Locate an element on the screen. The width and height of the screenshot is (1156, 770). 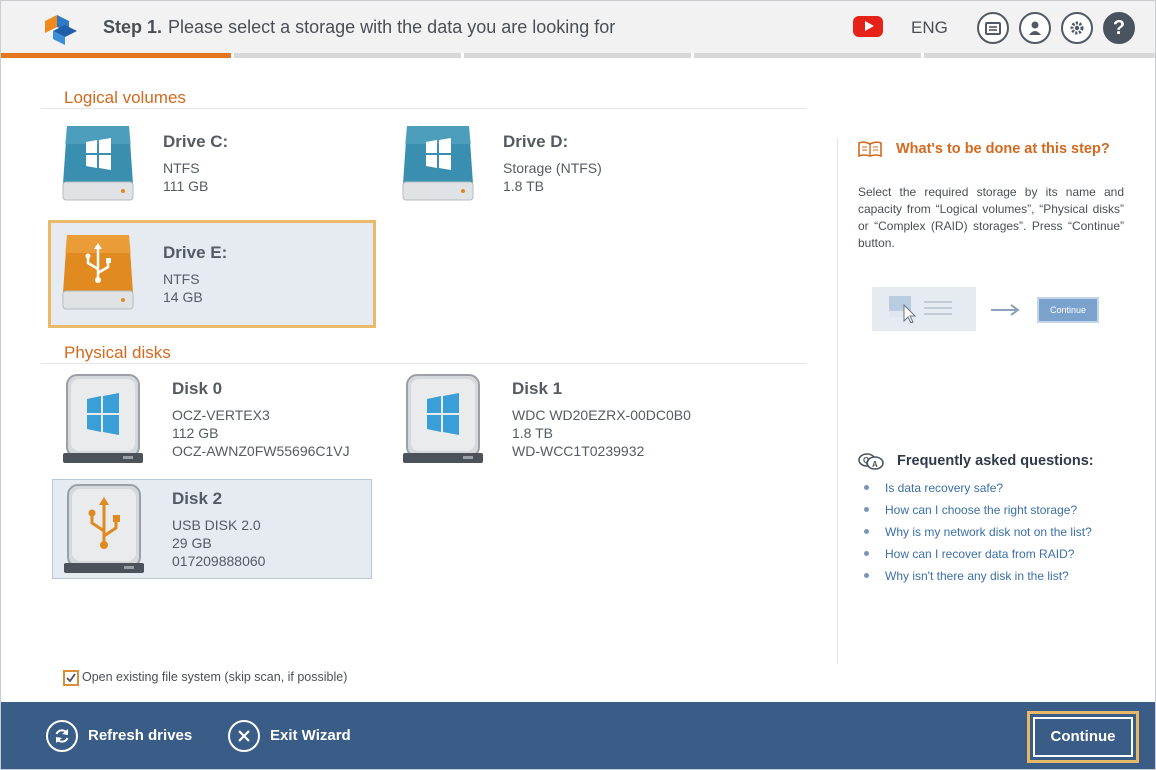
settings-icon is located at coordinates (1077, 28).